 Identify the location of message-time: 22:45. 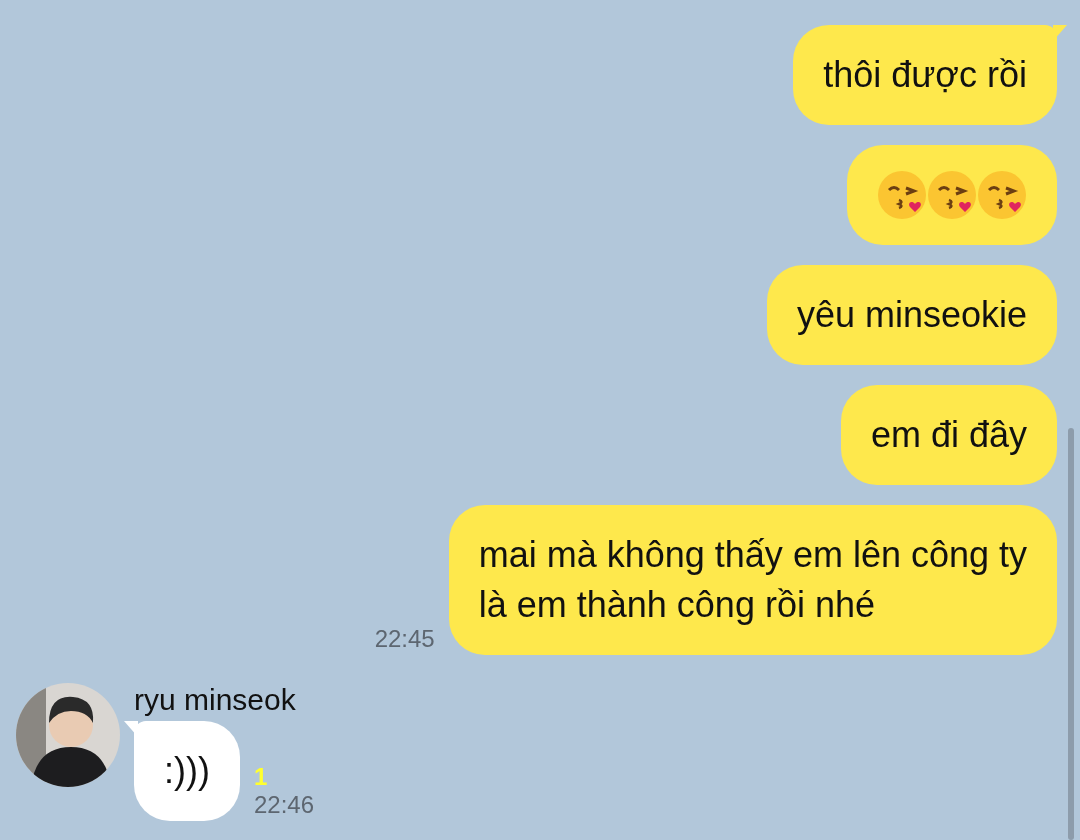
(404, 639).